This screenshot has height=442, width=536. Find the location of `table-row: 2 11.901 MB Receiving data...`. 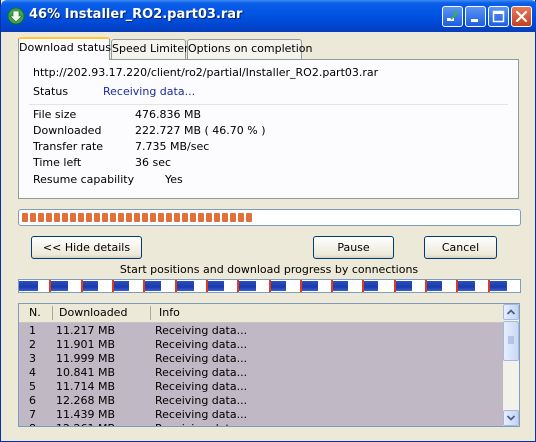

table-row: 2 11.901 MB Receiving data... is located at coordinates (261, 345).